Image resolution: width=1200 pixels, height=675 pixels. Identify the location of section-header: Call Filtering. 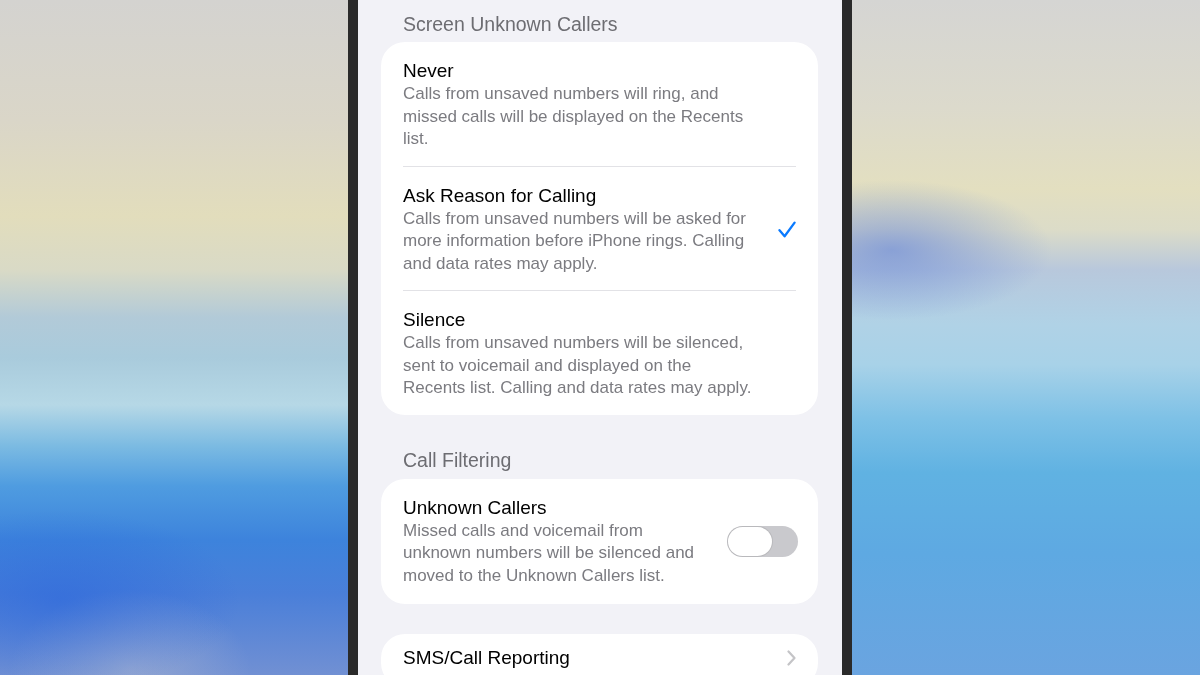
(457, 459).